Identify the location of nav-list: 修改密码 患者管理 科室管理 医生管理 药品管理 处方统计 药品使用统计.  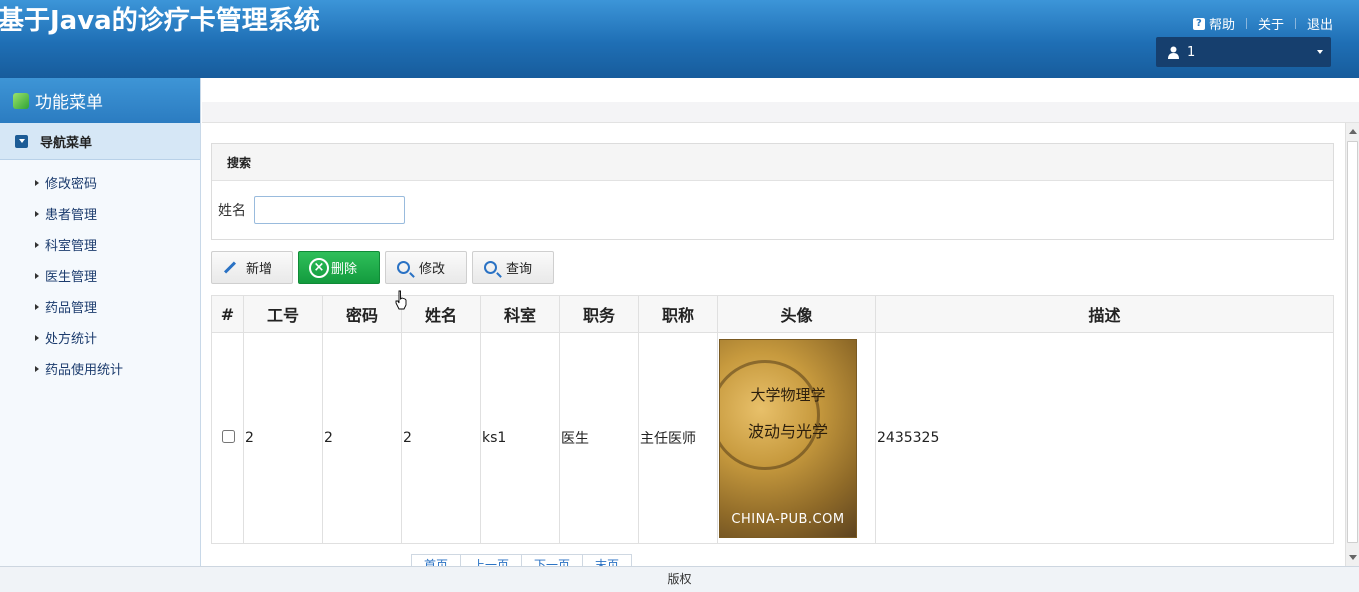
(100, 272).